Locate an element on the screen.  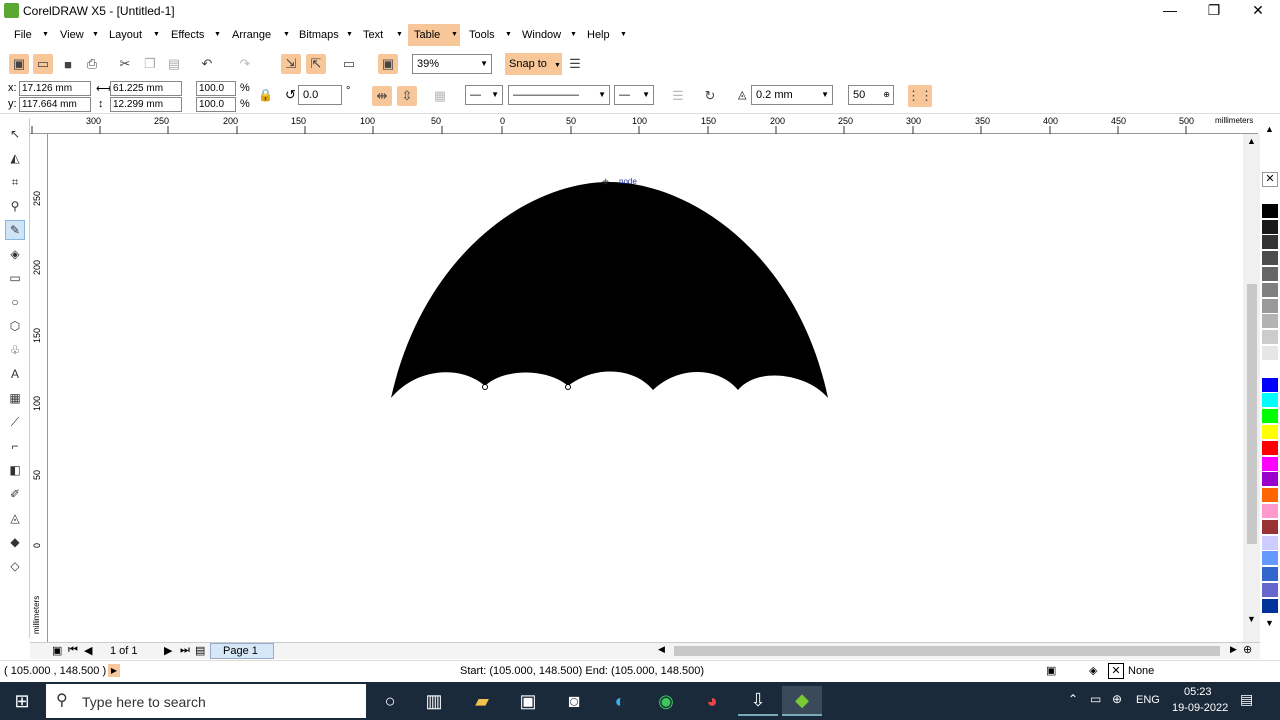
prev-page-icon: ◀ is located at coordinates (88, 650).